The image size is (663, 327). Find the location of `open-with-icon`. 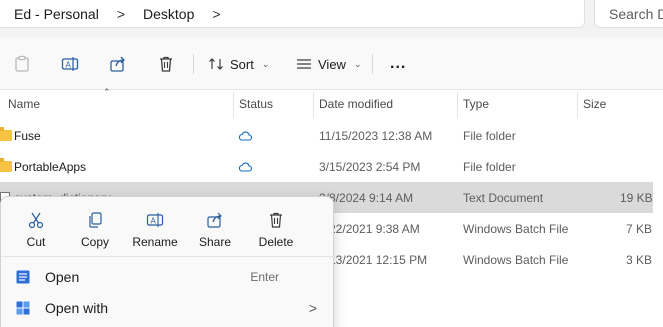

open-with-icon is located at coordinates (25, 308).